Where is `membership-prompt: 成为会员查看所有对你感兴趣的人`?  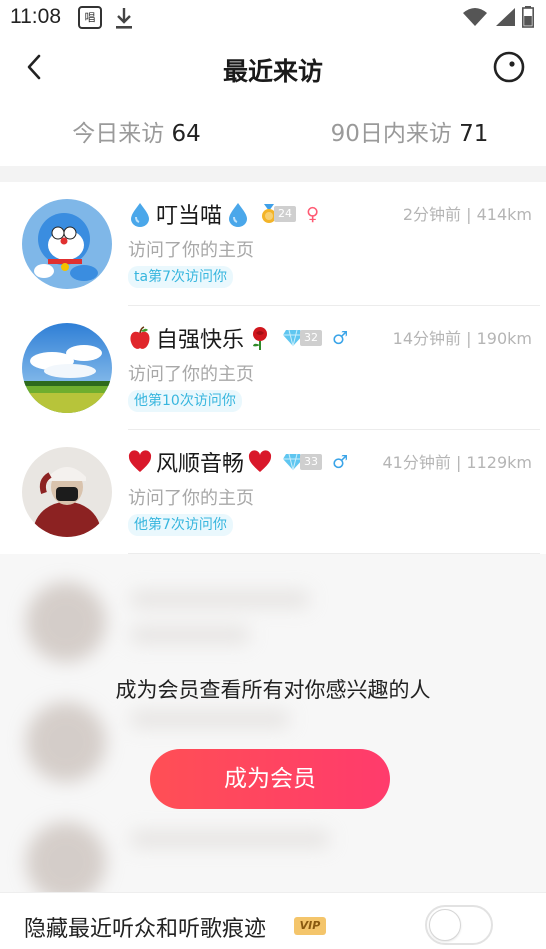
membership-prompt: 成为会员查看所有对你感兴趣的人 is located at coordinates (273, 690).